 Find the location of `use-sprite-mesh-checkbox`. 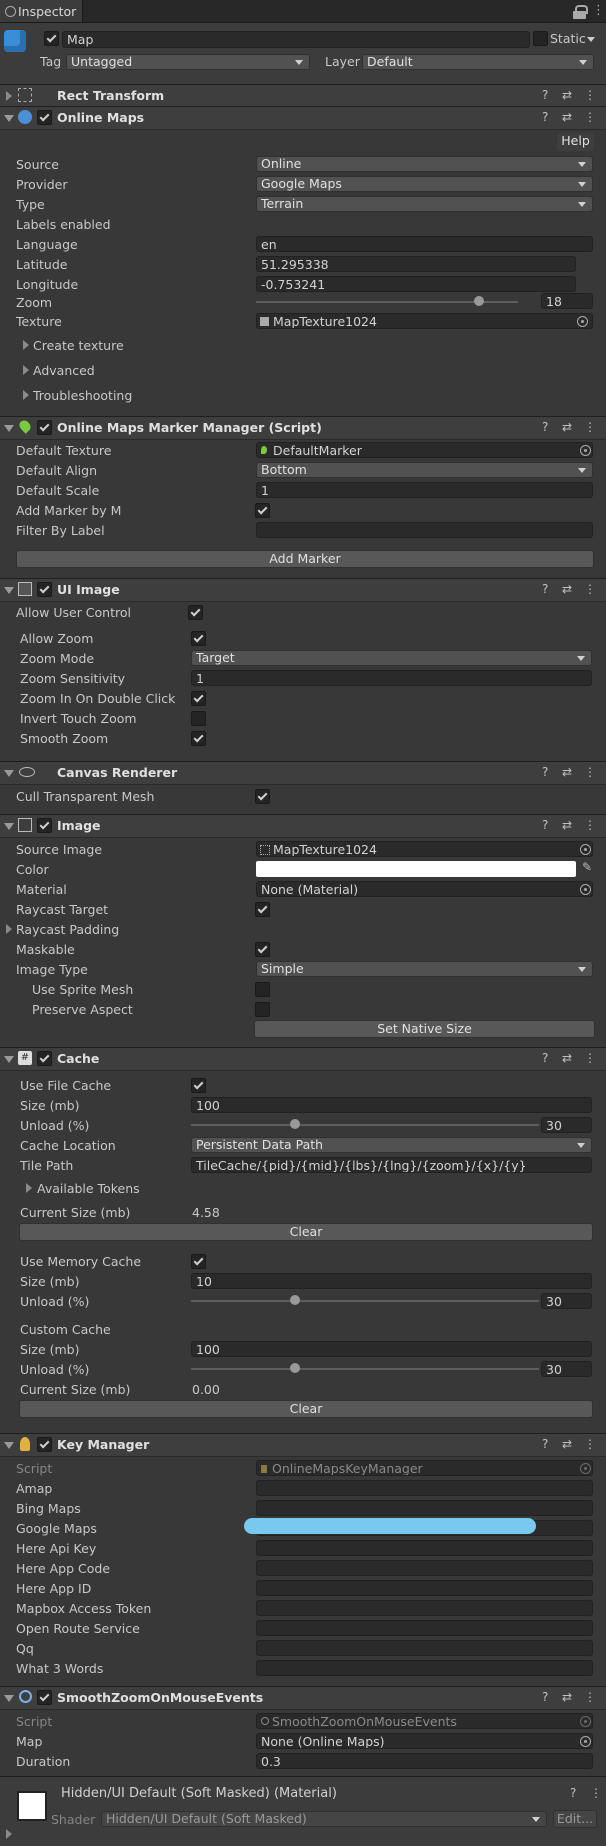

use-sprite-mesh-checkbox is located at coordinates (262, 989).